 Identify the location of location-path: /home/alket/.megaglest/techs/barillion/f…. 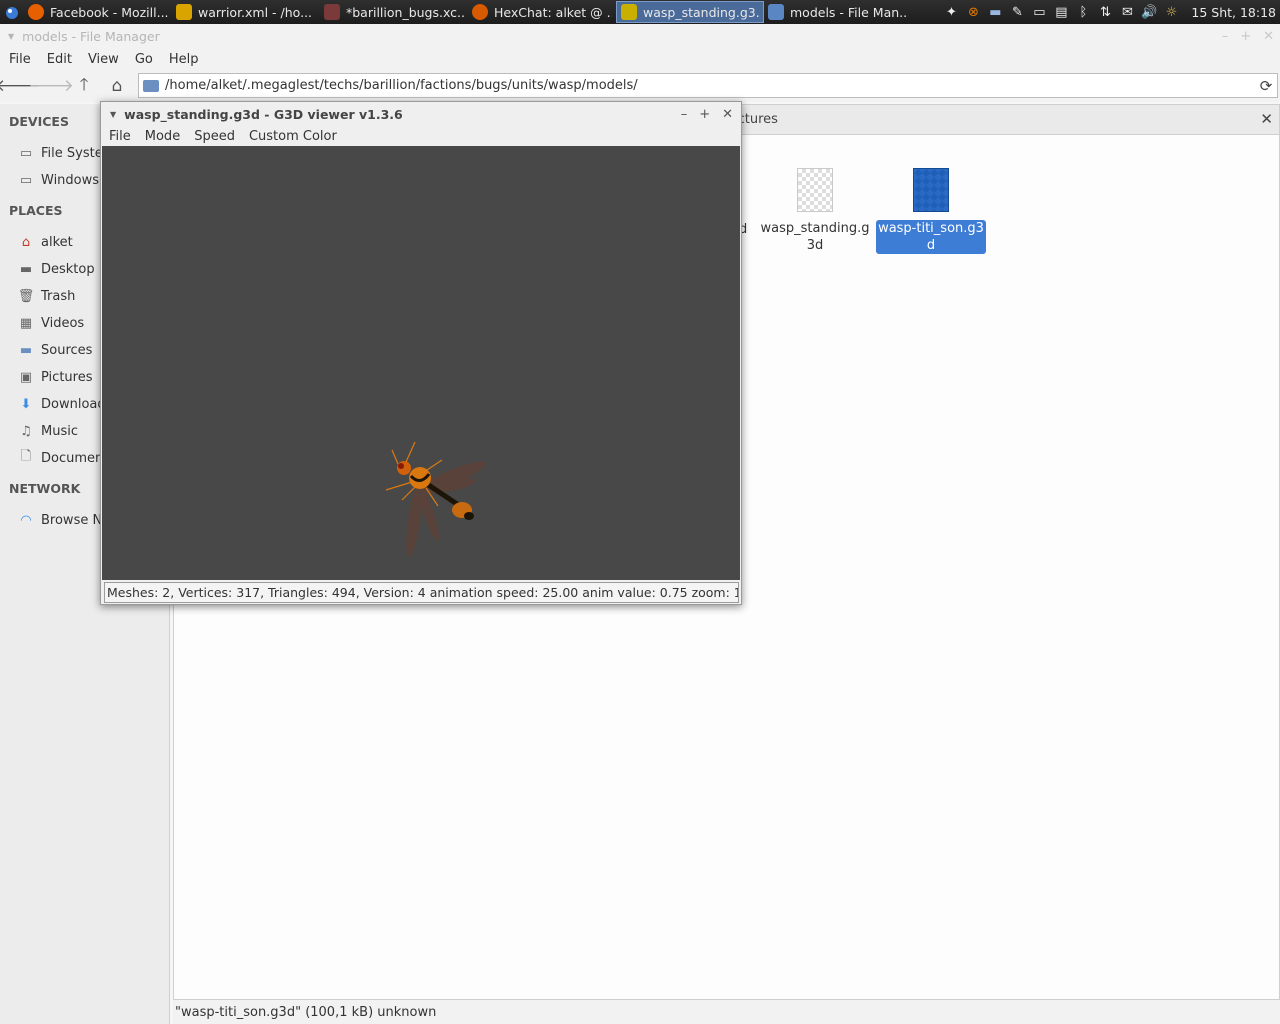
(710, 85).